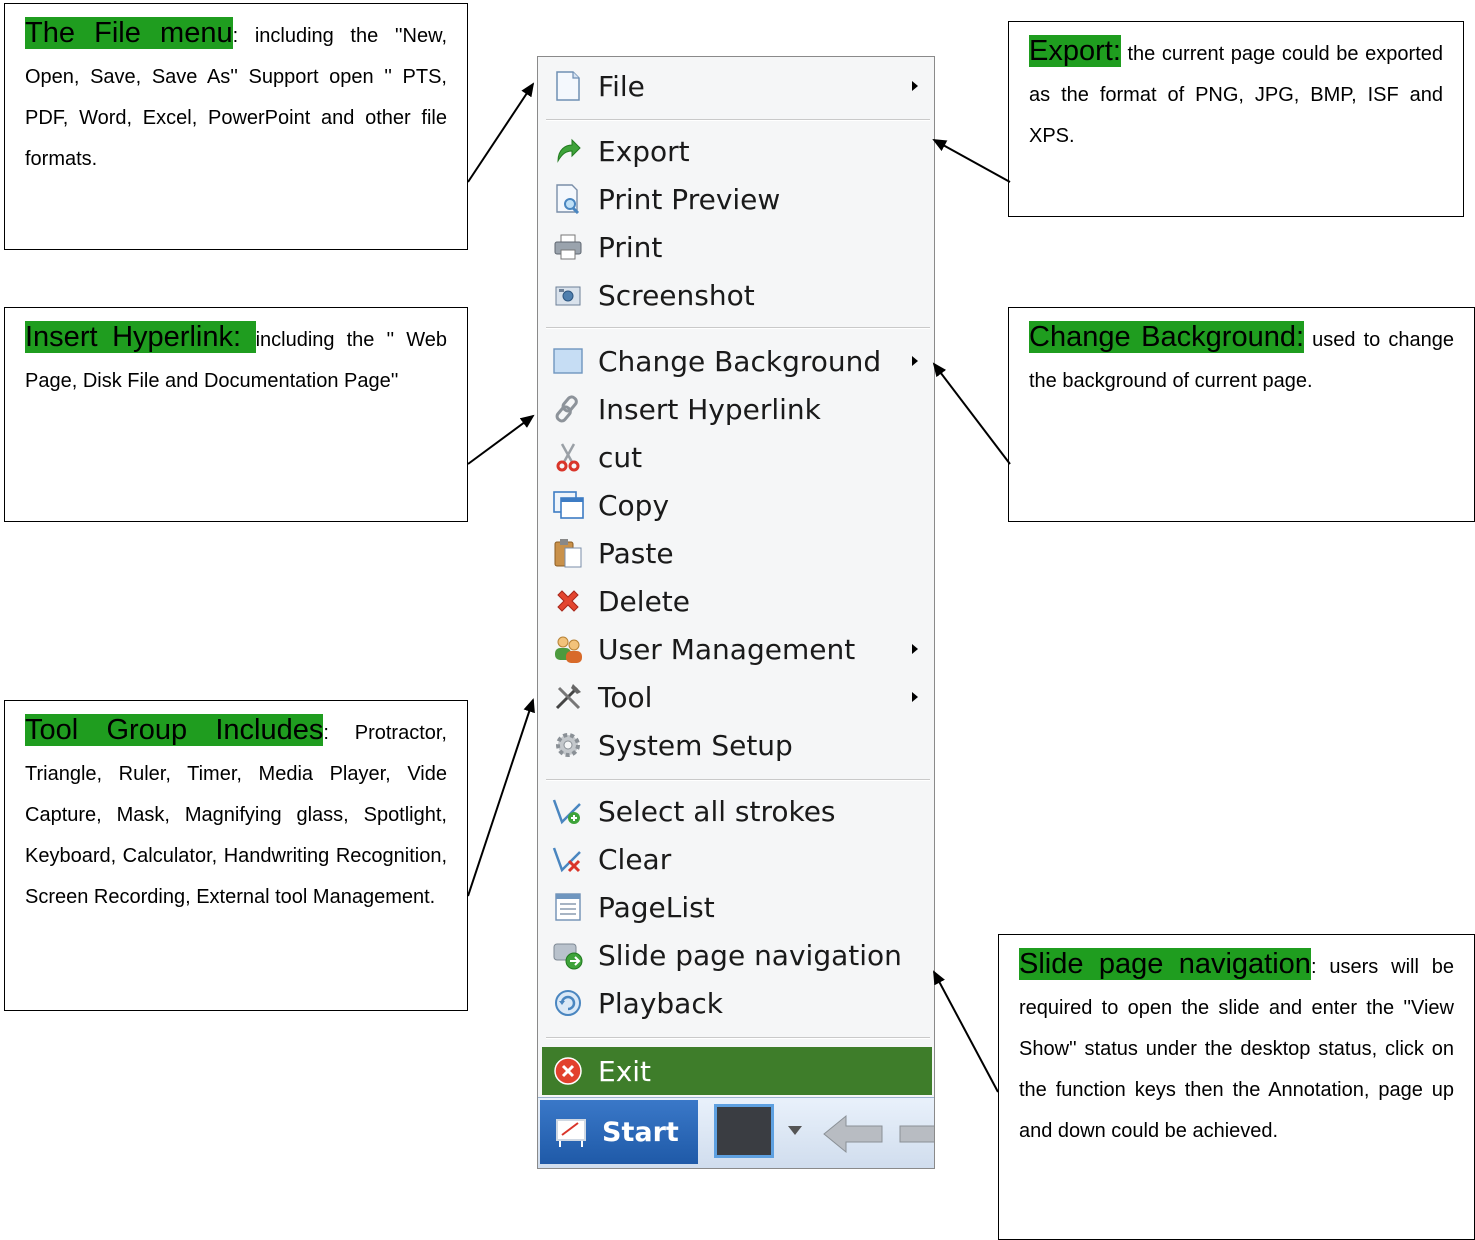 Image resolution: width=1475 pixels, height=1240 pixels. What do you see at coordinates (568, 151) in the screenshot?
I see `export-icon` at bounding box center [568, 151].